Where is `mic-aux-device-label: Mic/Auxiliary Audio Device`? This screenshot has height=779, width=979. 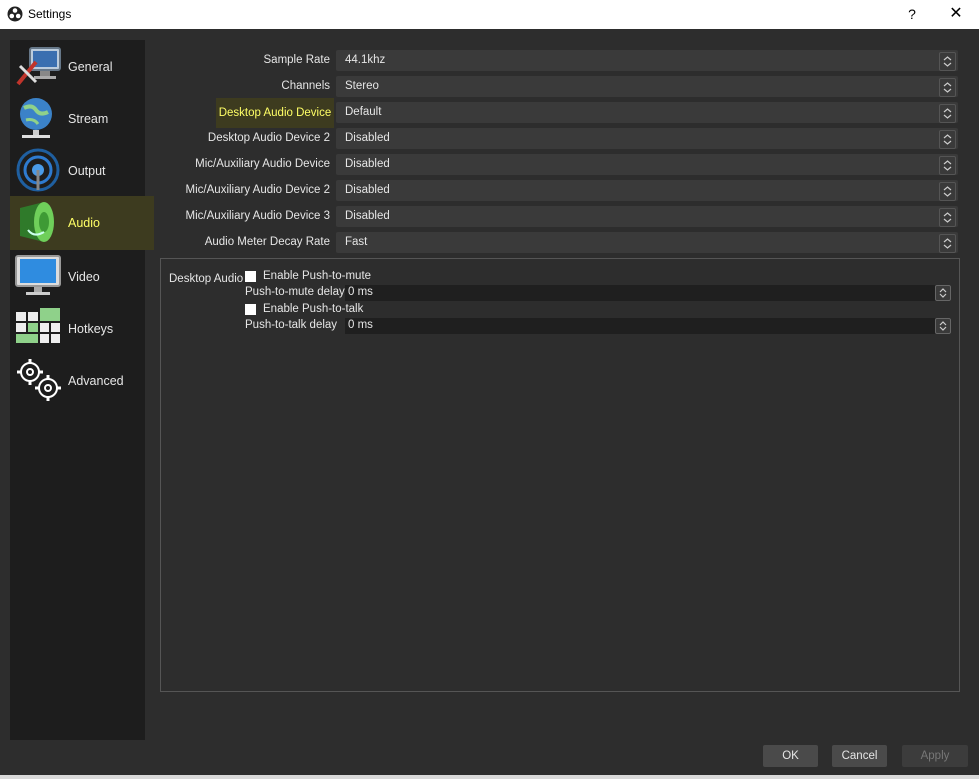 mic-aux-device-label: Mic/Auxiliary Audio Device is located at coordinates (262, 164).